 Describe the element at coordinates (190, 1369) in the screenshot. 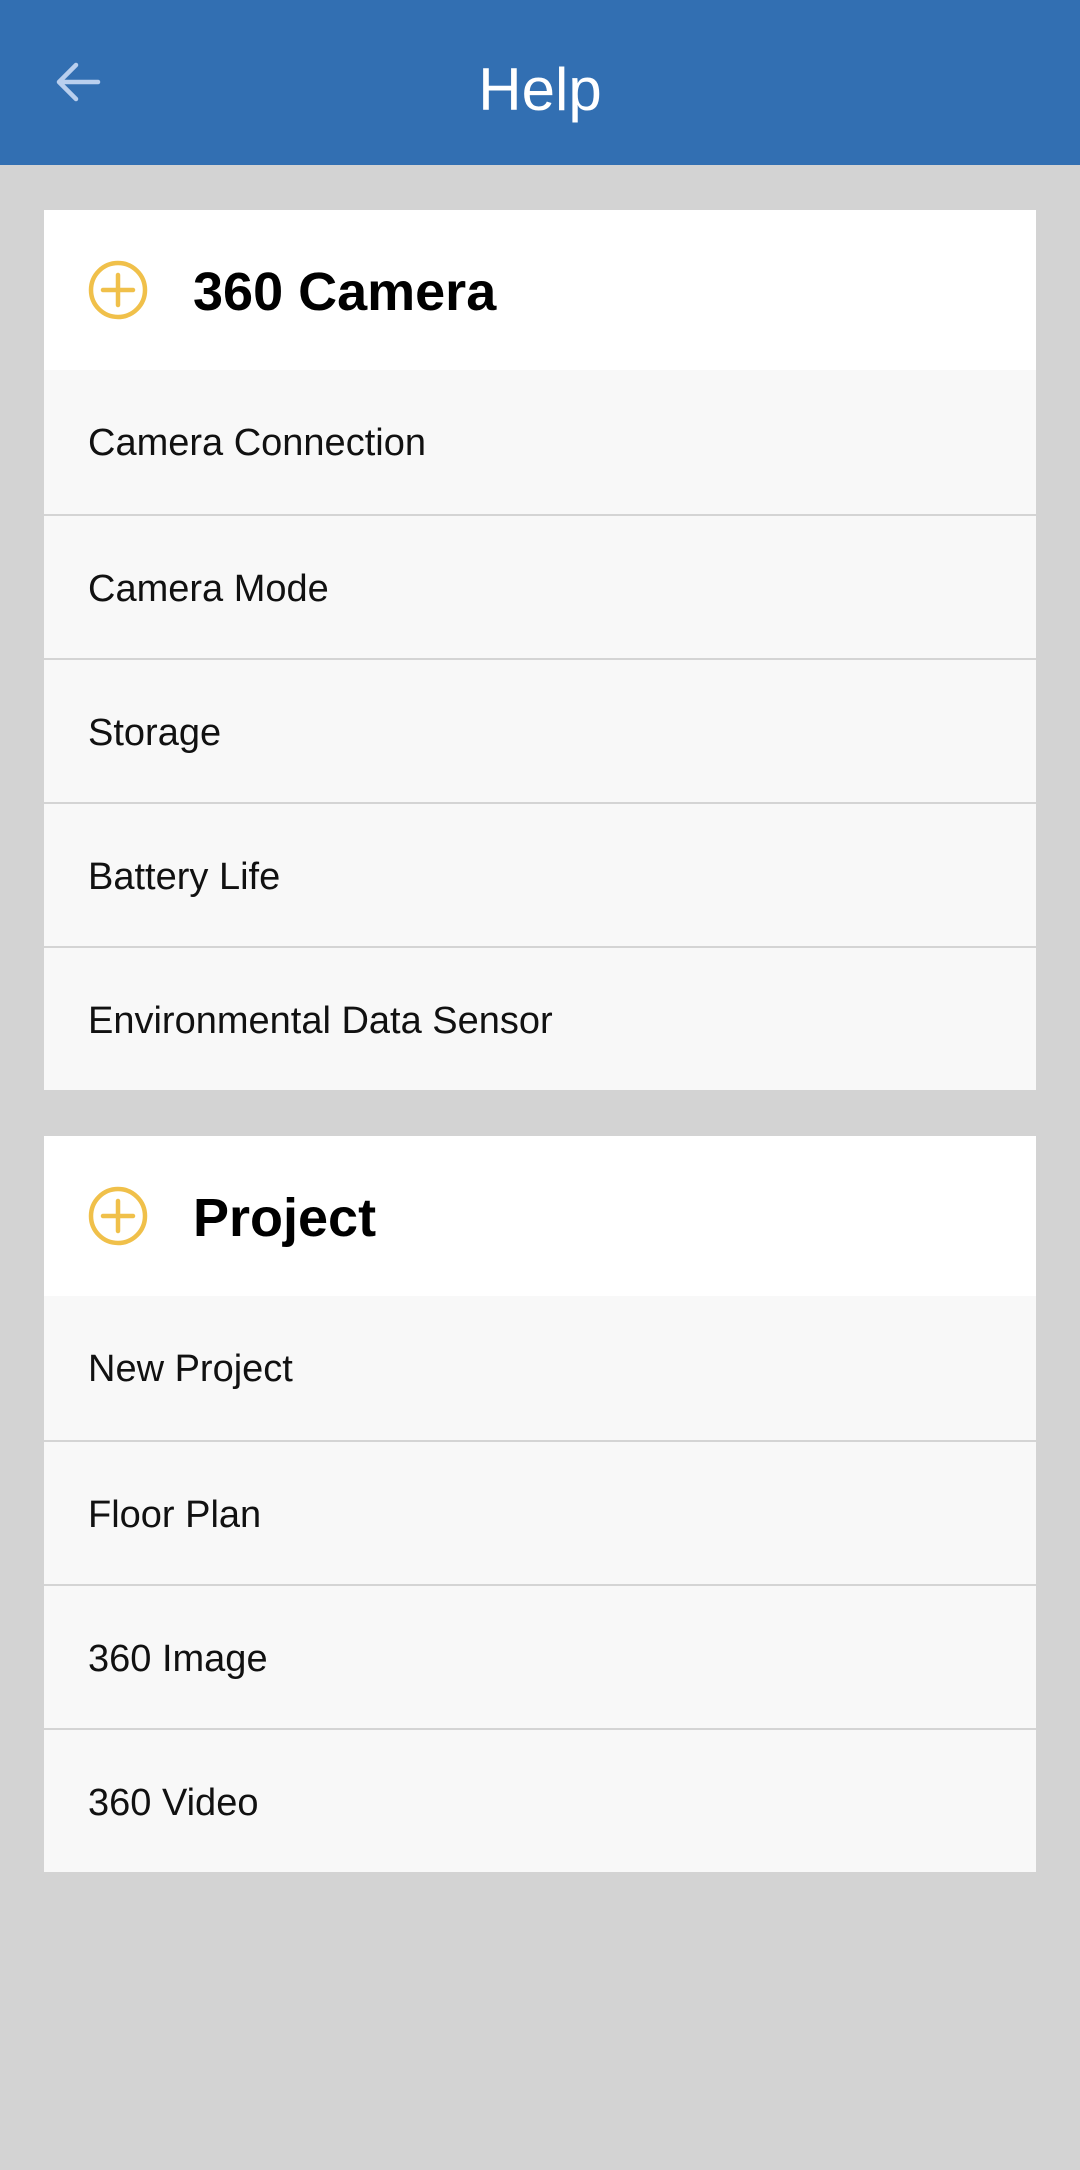

I see `help-item-label: New Project` at that location.